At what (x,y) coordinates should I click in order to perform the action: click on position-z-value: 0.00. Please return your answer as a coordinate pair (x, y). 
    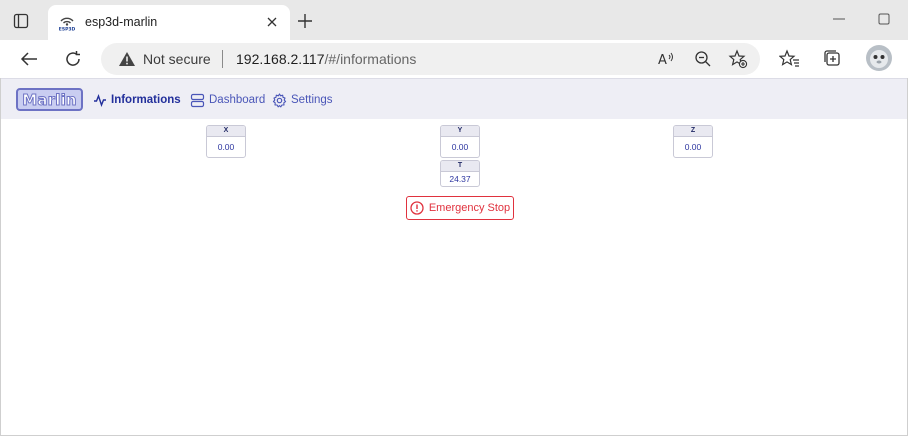
    Looking at the image, I should click on (693, 147).